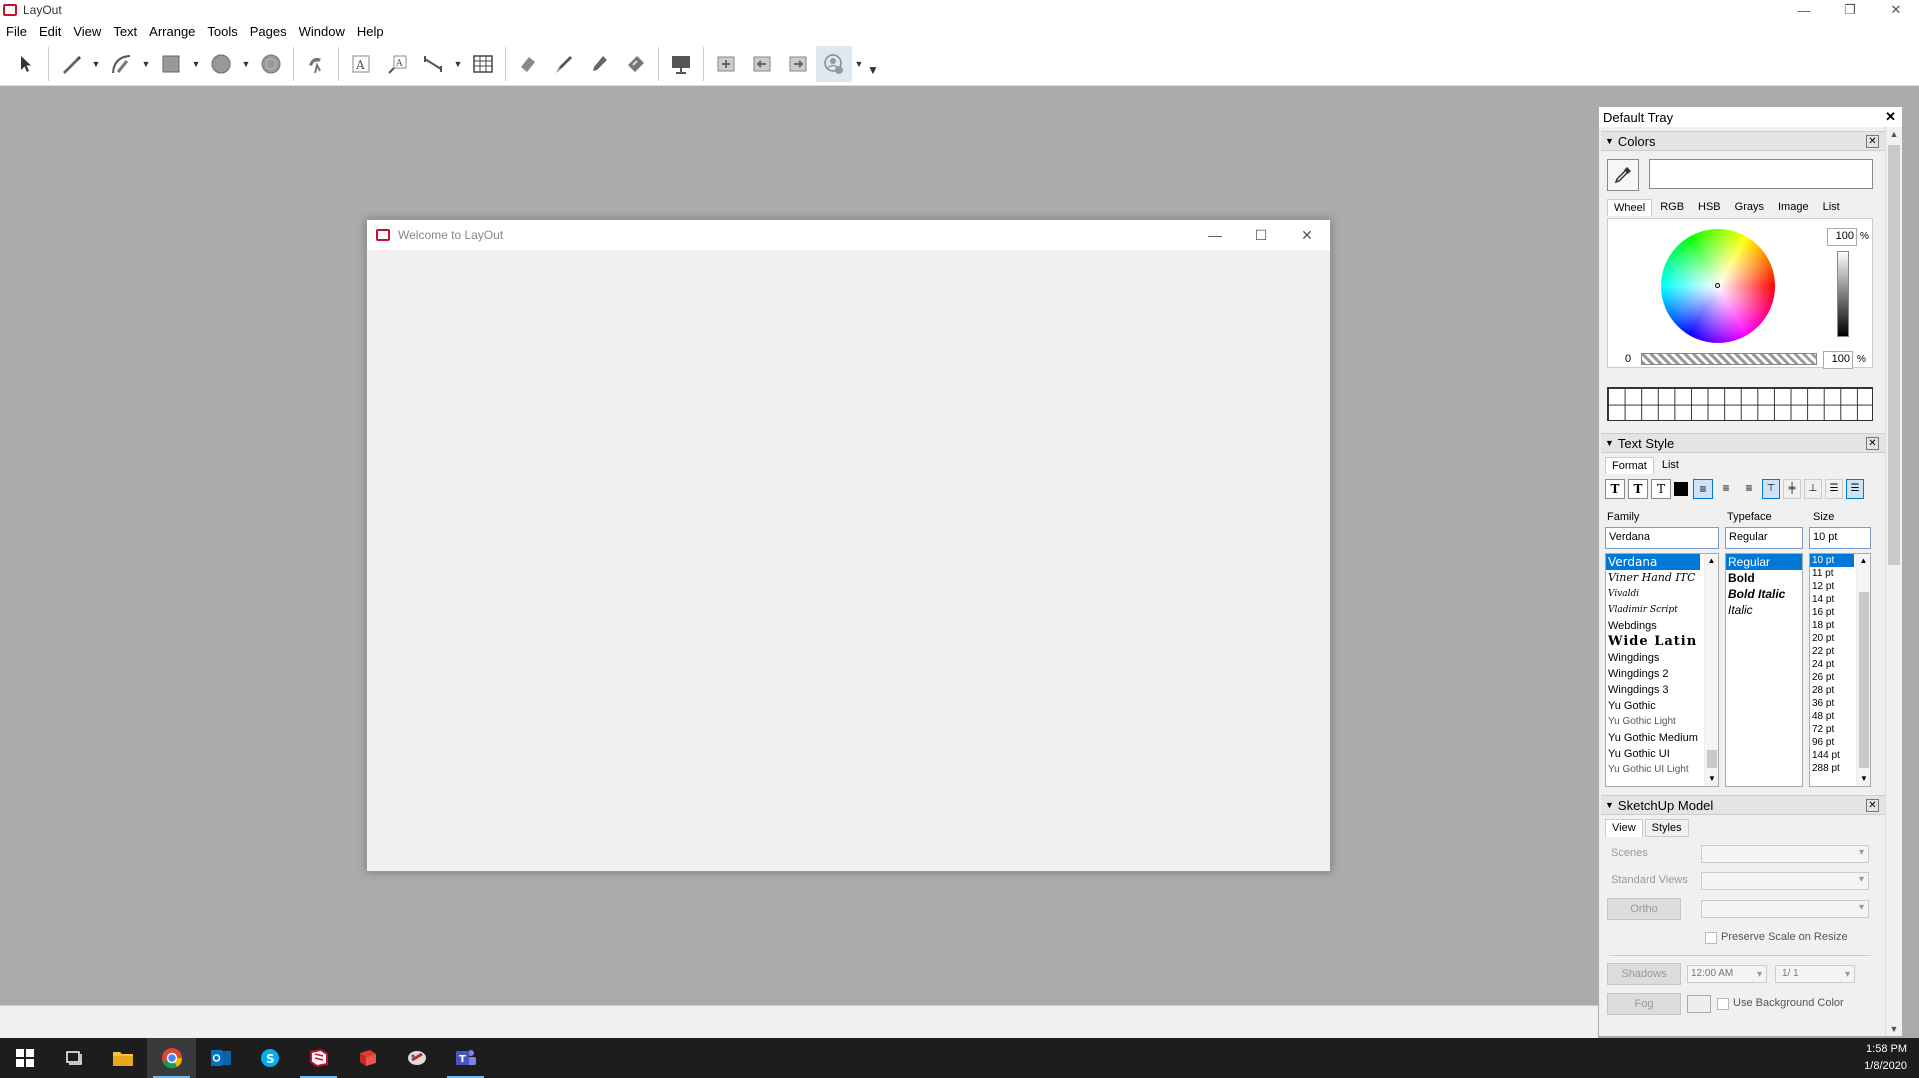 This screenshot has width=1919, height=1078. I want to click on font-item: Wingdings 2, so click(1653, 674).